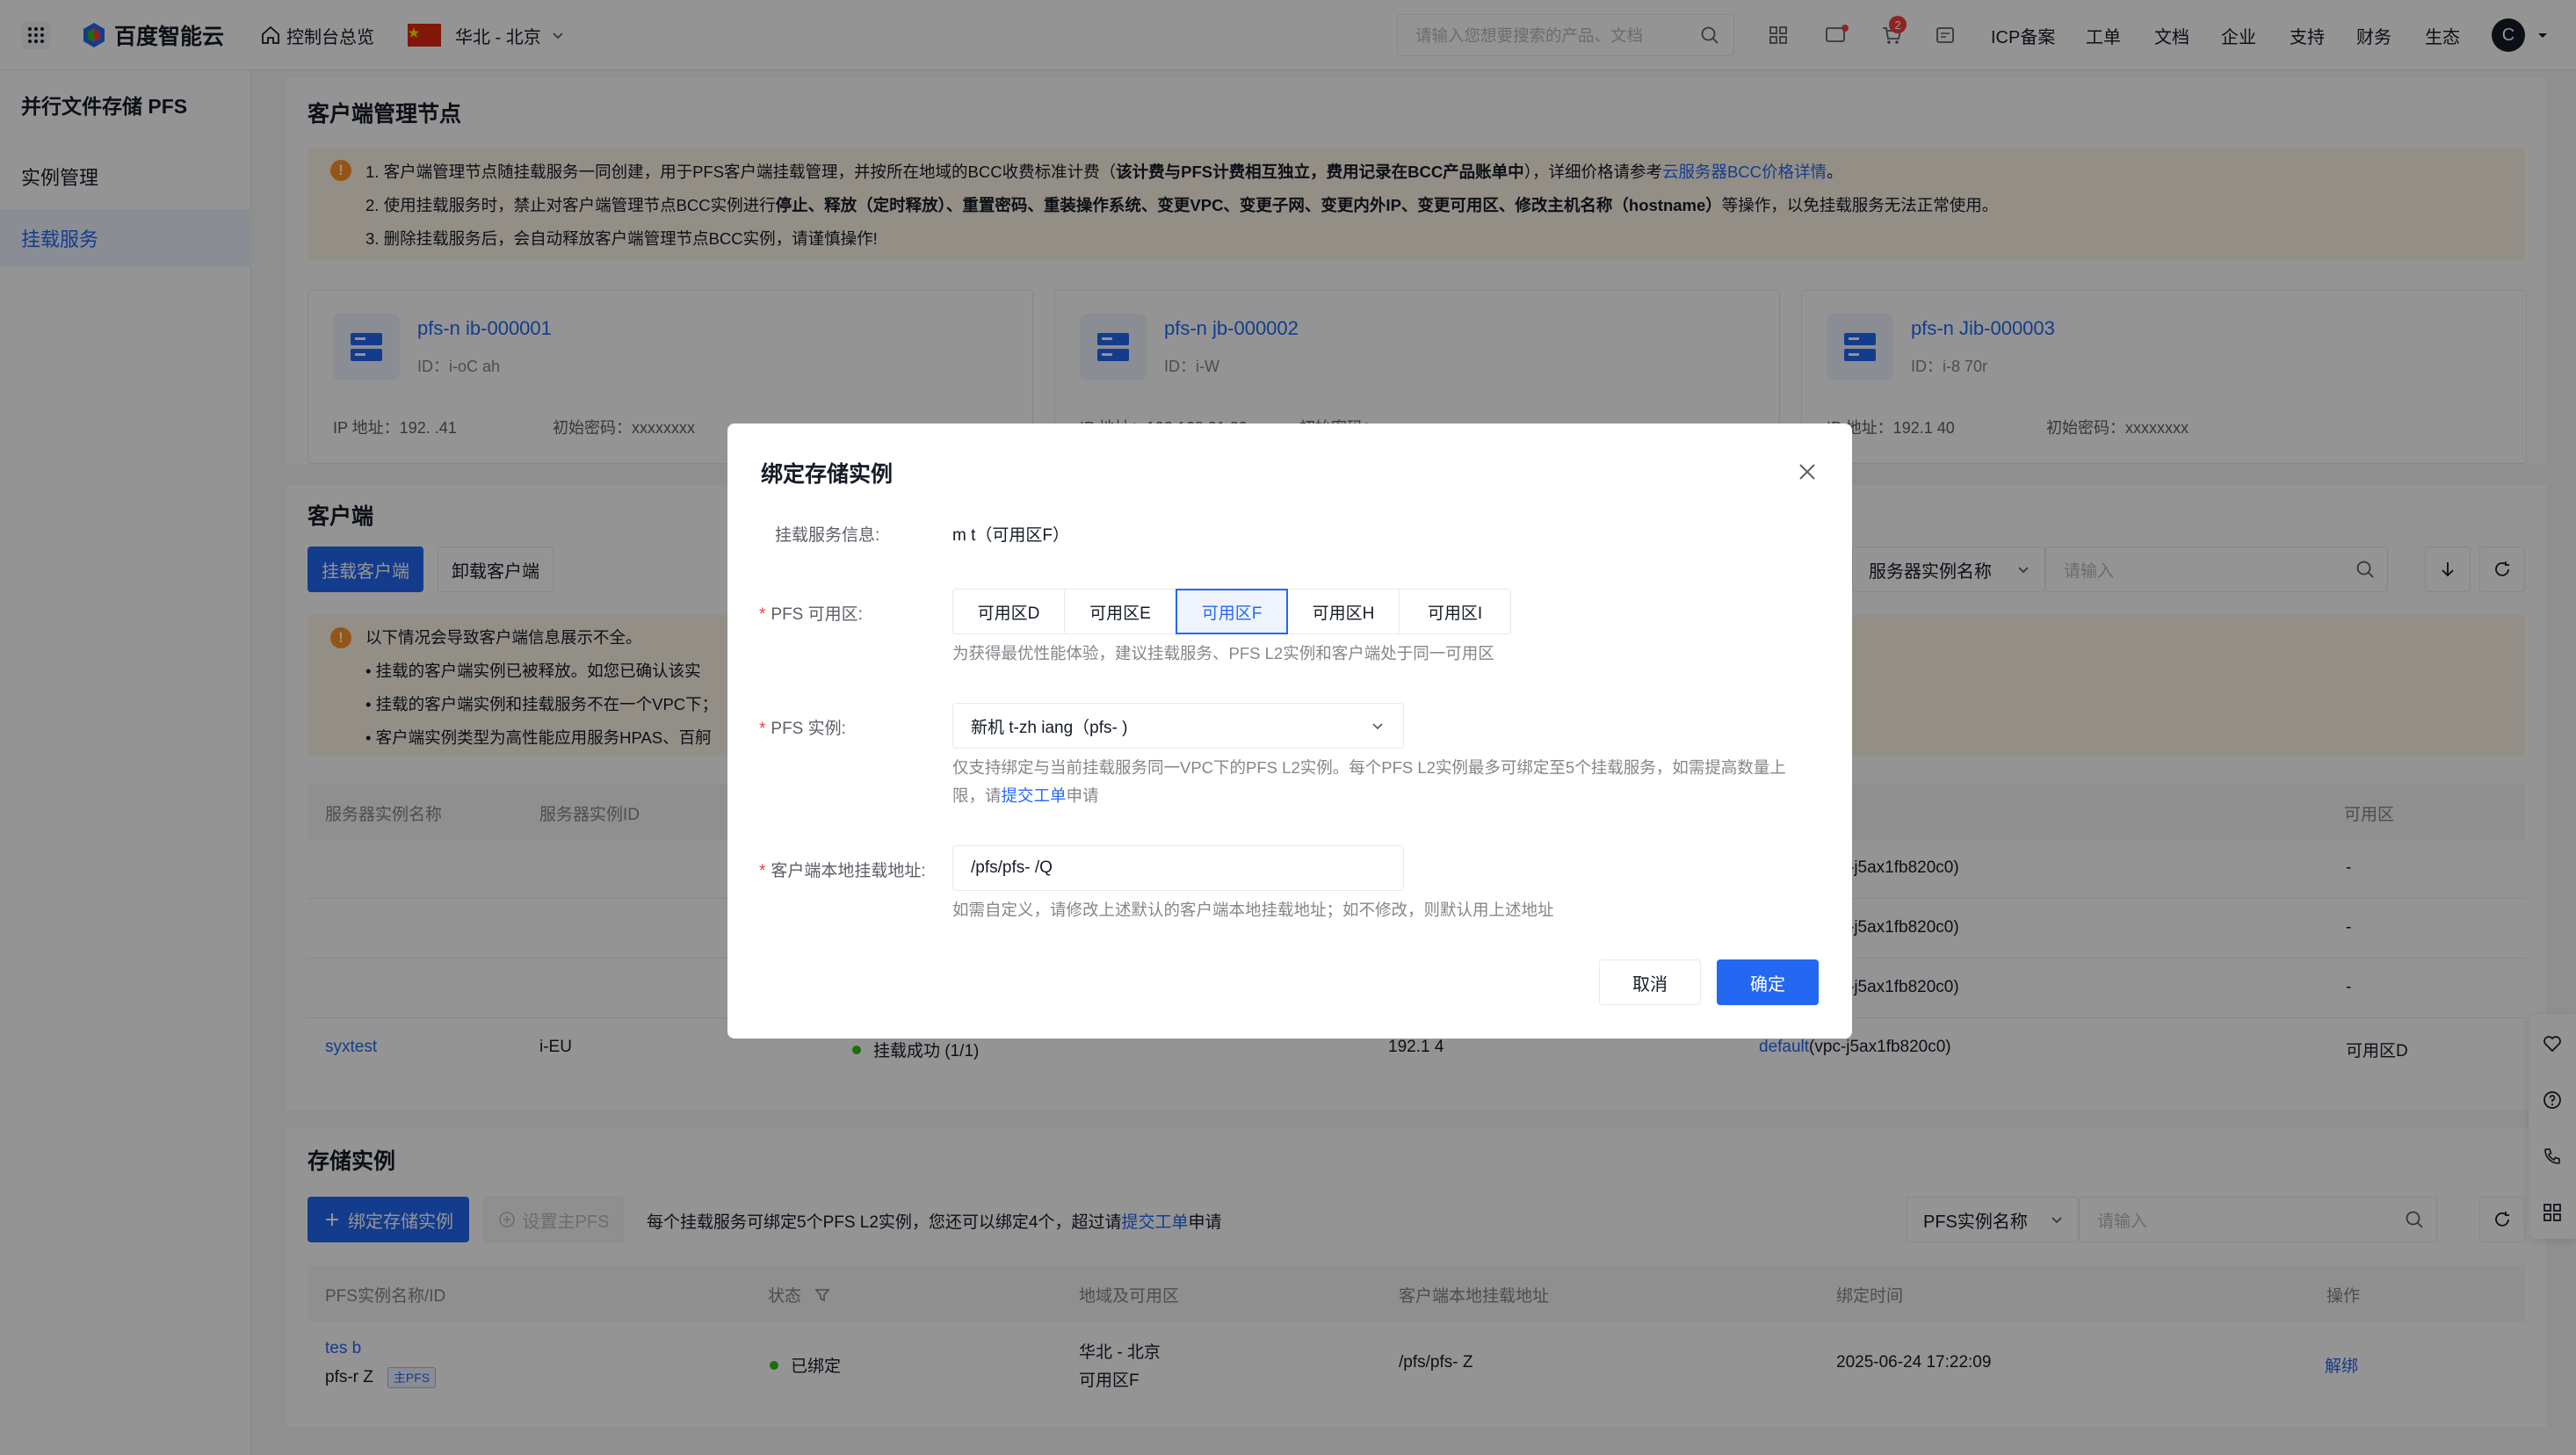  What do you see at coordinates (1034, 795) in the screenshot?
I see `submit-ticket-link: 提交工单` at bounding box center [1034, 795].